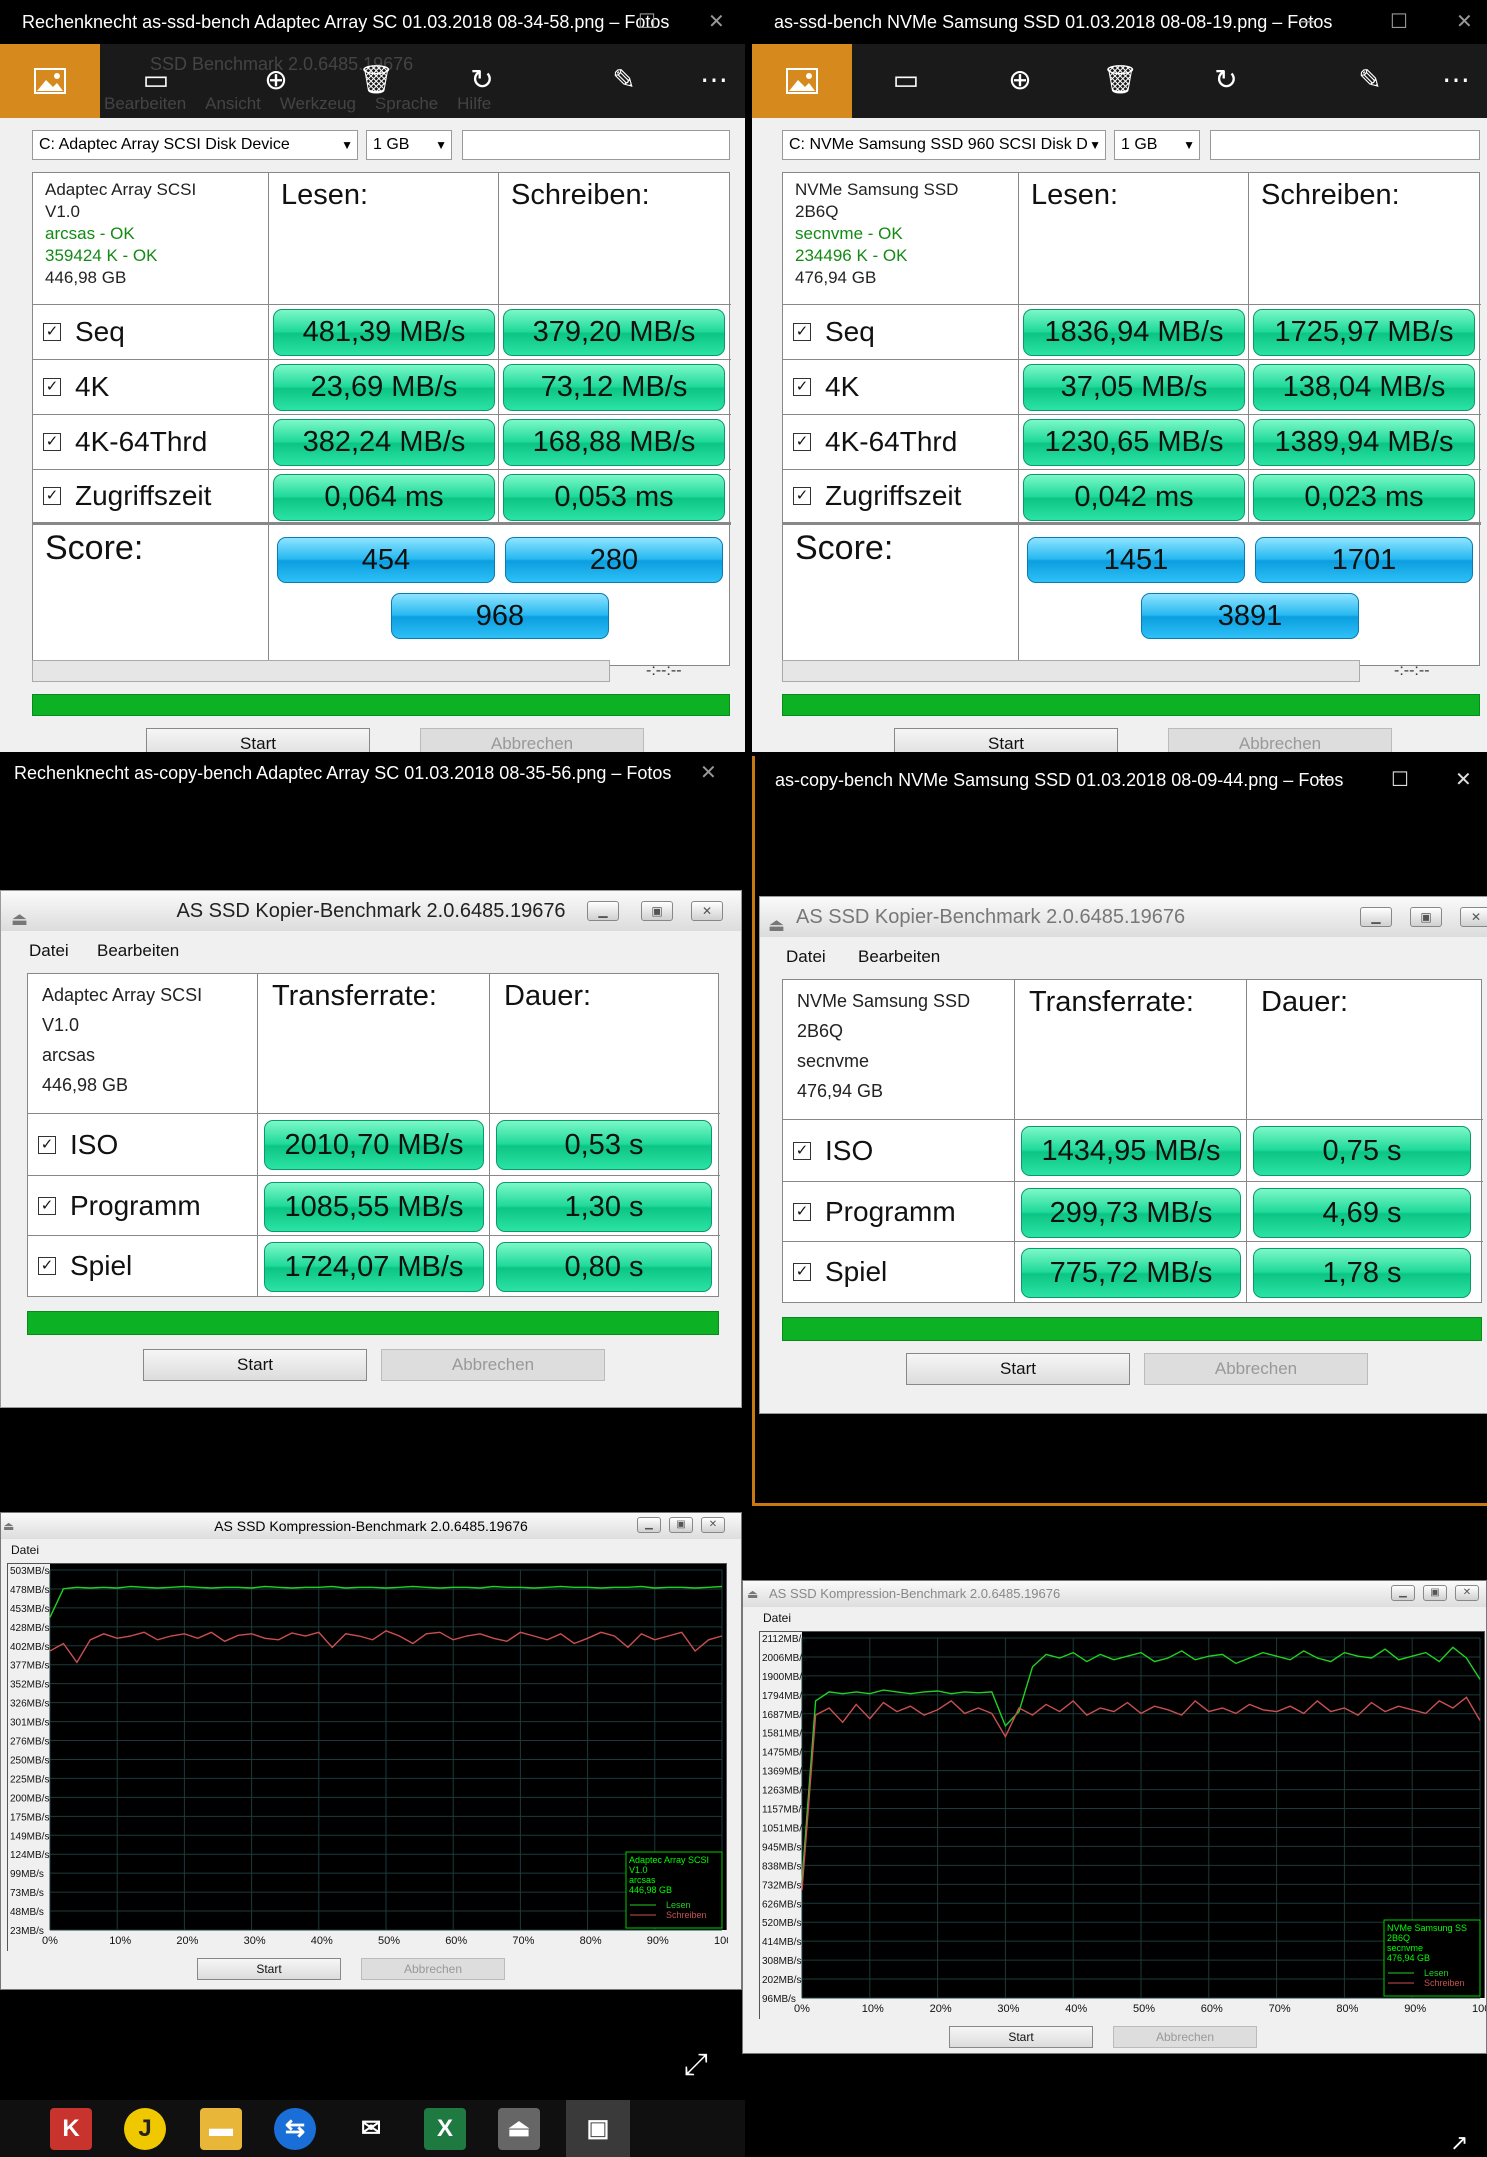 The width and height of the screenshot is (1487, 2157). What do you see at coordinates (221, 2129) in the screenshot?
I see `folder-icon: ▬` at bounding box center [221, 2129].